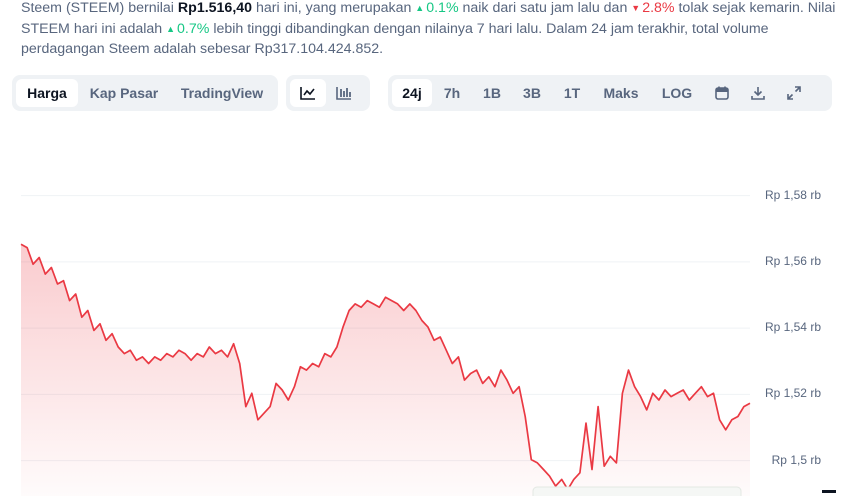 The height and width of the screenshot is (496, 849). I want to click on y-axis-tick-label: Rp 1,54 rb, so click(792, 327).